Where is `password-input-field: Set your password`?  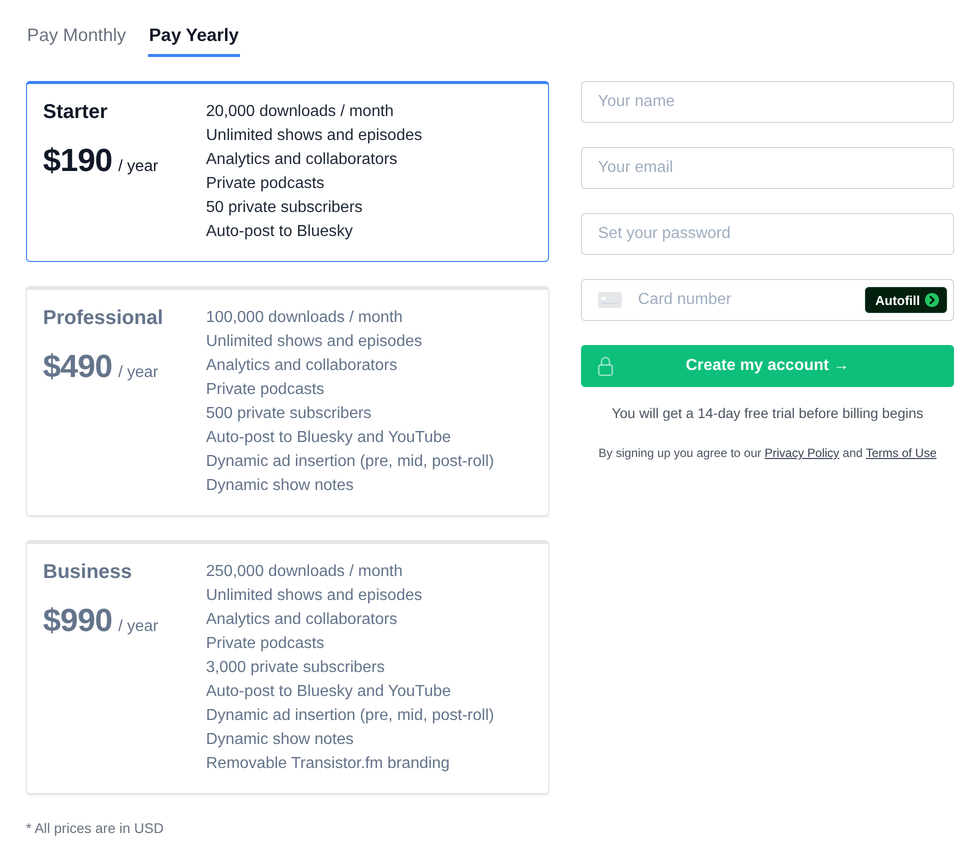 password-input-field: Set your password is located at coordinates (767, 234).